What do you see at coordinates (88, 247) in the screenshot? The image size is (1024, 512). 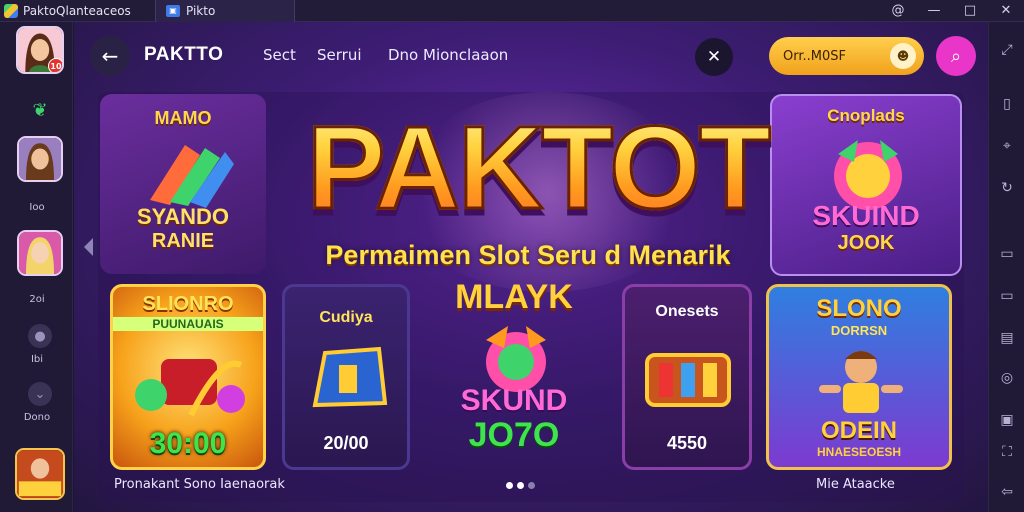 I see `chevron-left-icon` at bounding box center [88, 247].